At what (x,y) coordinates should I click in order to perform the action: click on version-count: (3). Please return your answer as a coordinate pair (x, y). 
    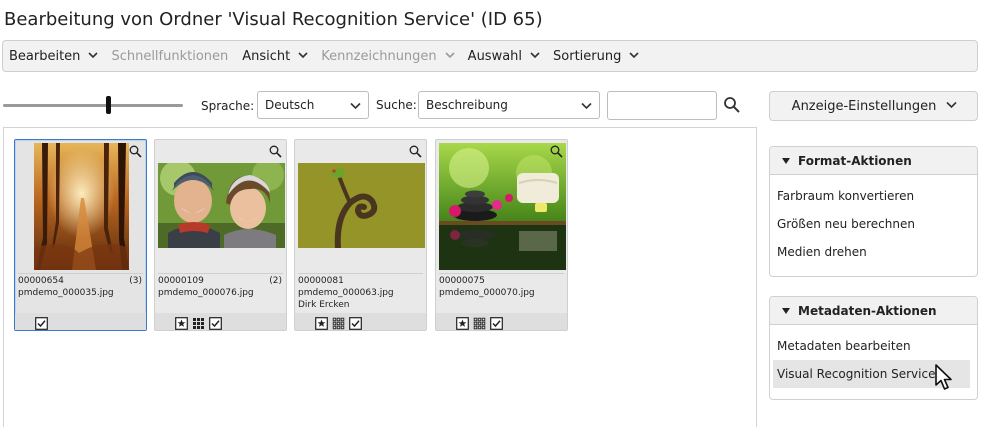
    Looking at the image, I should click on (135, 281).